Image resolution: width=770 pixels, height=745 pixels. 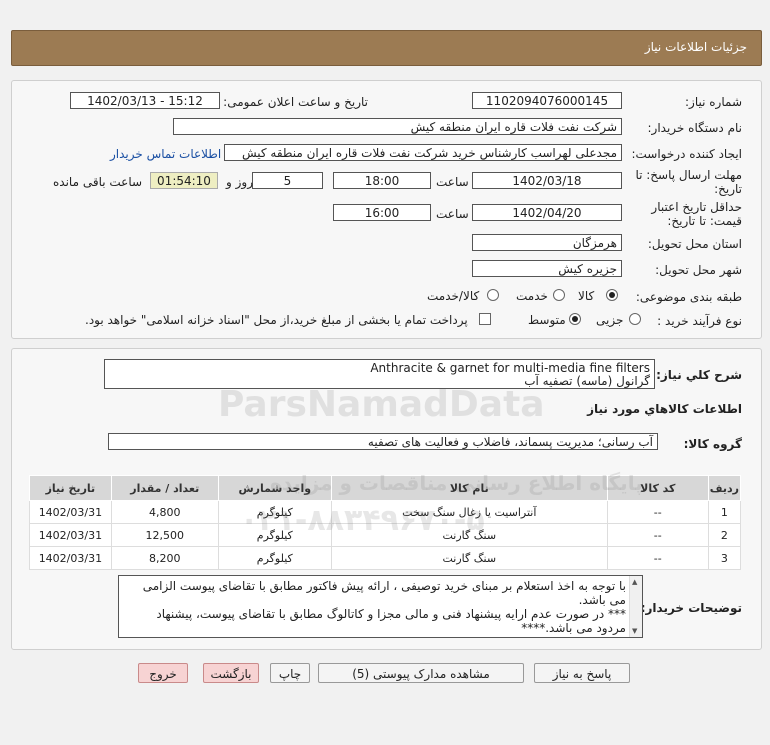 What do you see at coordinates (635, 319) in the screenshot?
I see `process-radio-minor` at bounding box center [635, 319].